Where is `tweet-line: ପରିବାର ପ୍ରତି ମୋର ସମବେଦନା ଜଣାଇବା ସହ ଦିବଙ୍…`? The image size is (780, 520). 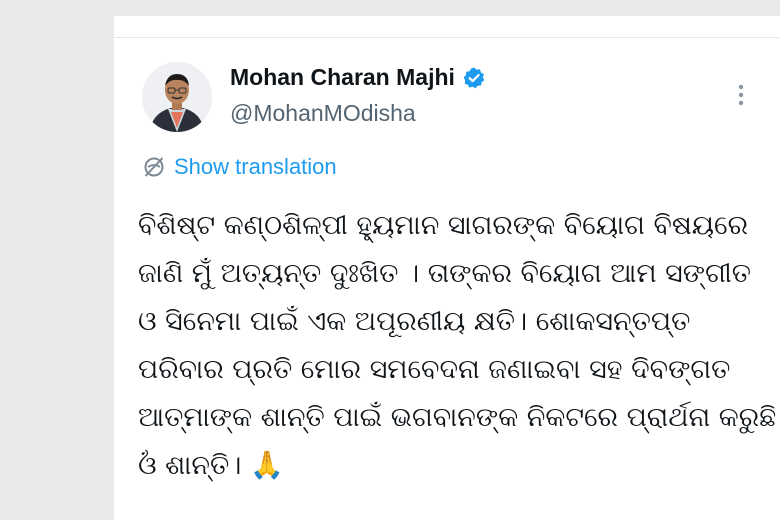
tweet-line: ପରିବାର ପ୍ରତି ମୋର ସମବେଦନା ଜଣାଇବା ସହ ଦିବଙ୍… is located at coordinates (434, 369).